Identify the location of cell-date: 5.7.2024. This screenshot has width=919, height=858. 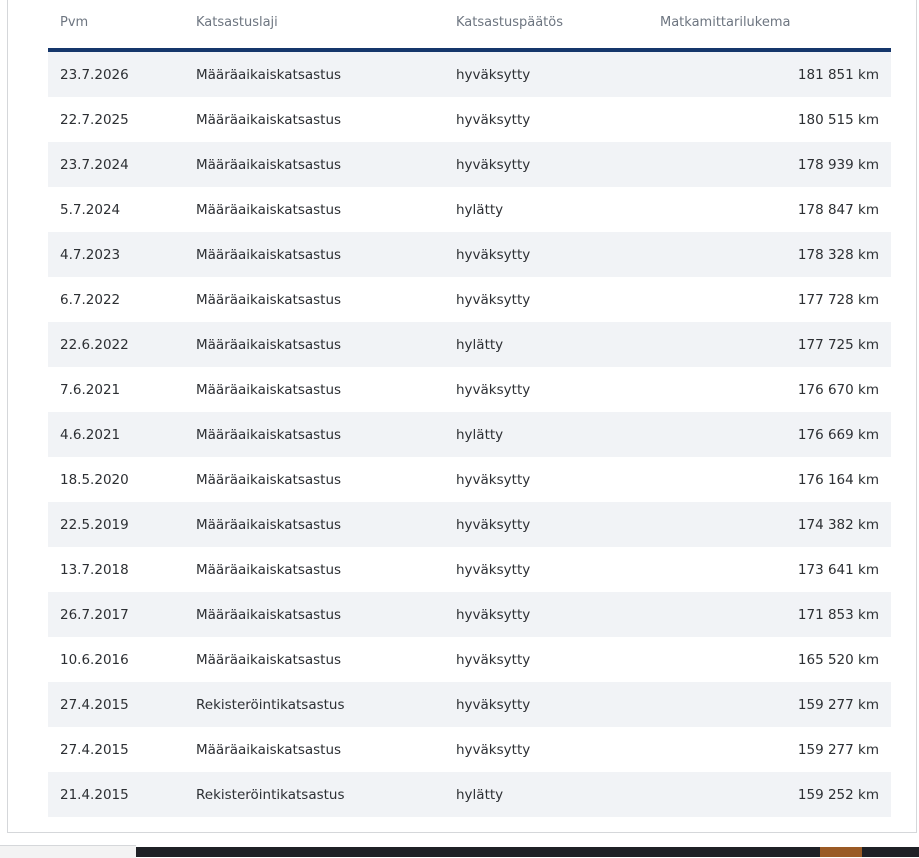
(90, 209).